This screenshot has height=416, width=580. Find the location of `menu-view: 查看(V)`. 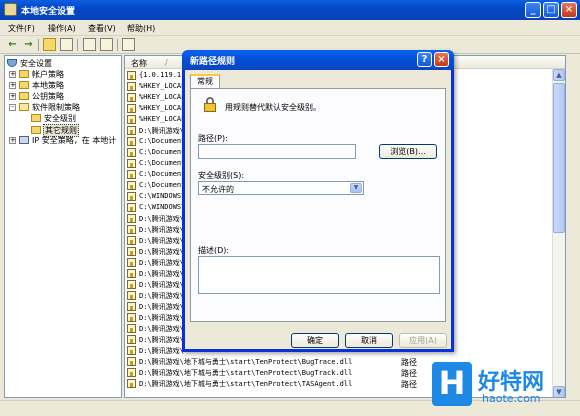

menu-view: 查看(V) is located at coordinates (102, 28).